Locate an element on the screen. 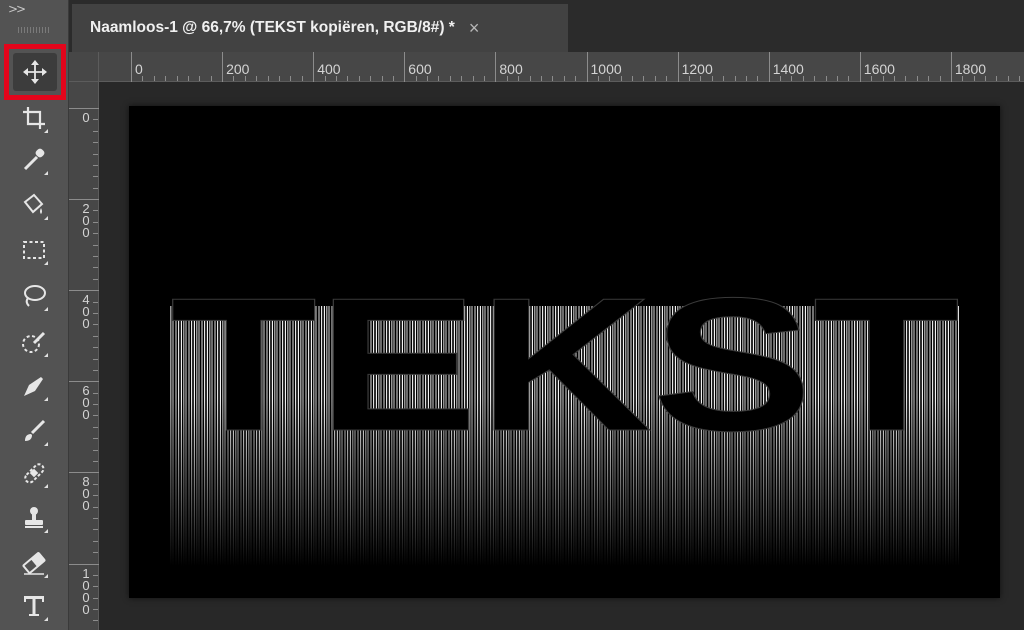 Image resolution: width=1024 pixels, height=630 pixels. move-tool is located at coordinates (35, 72).